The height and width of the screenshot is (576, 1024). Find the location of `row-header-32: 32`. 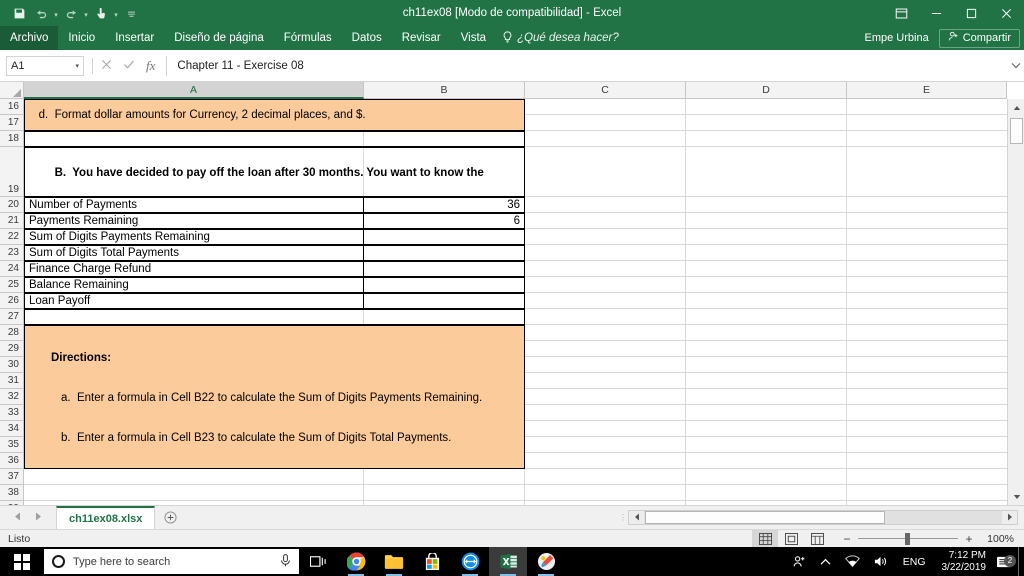

row-header-32: 32 is located at coordinates (12, 397).